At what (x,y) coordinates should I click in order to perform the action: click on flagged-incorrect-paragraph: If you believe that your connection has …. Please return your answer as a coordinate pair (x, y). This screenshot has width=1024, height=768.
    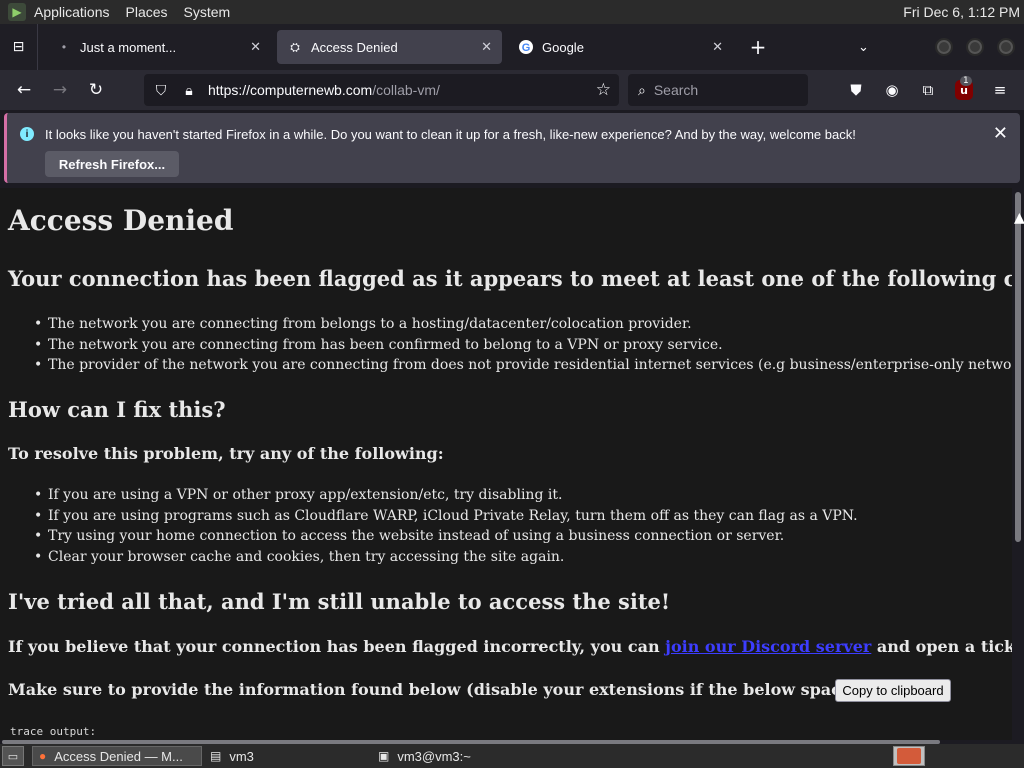
    Looking at the image, I should click on (510, 646).